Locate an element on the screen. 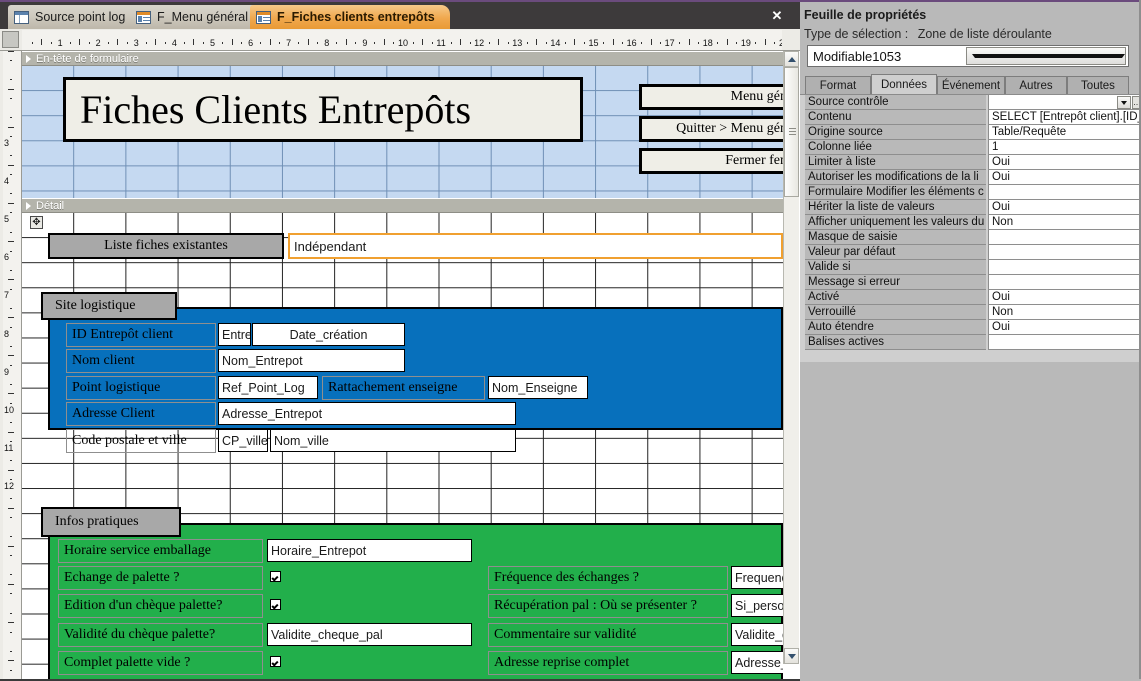 The height and width of the screenshot is (681, 1141). tab-format: Format is located at coordinates (838, 85).